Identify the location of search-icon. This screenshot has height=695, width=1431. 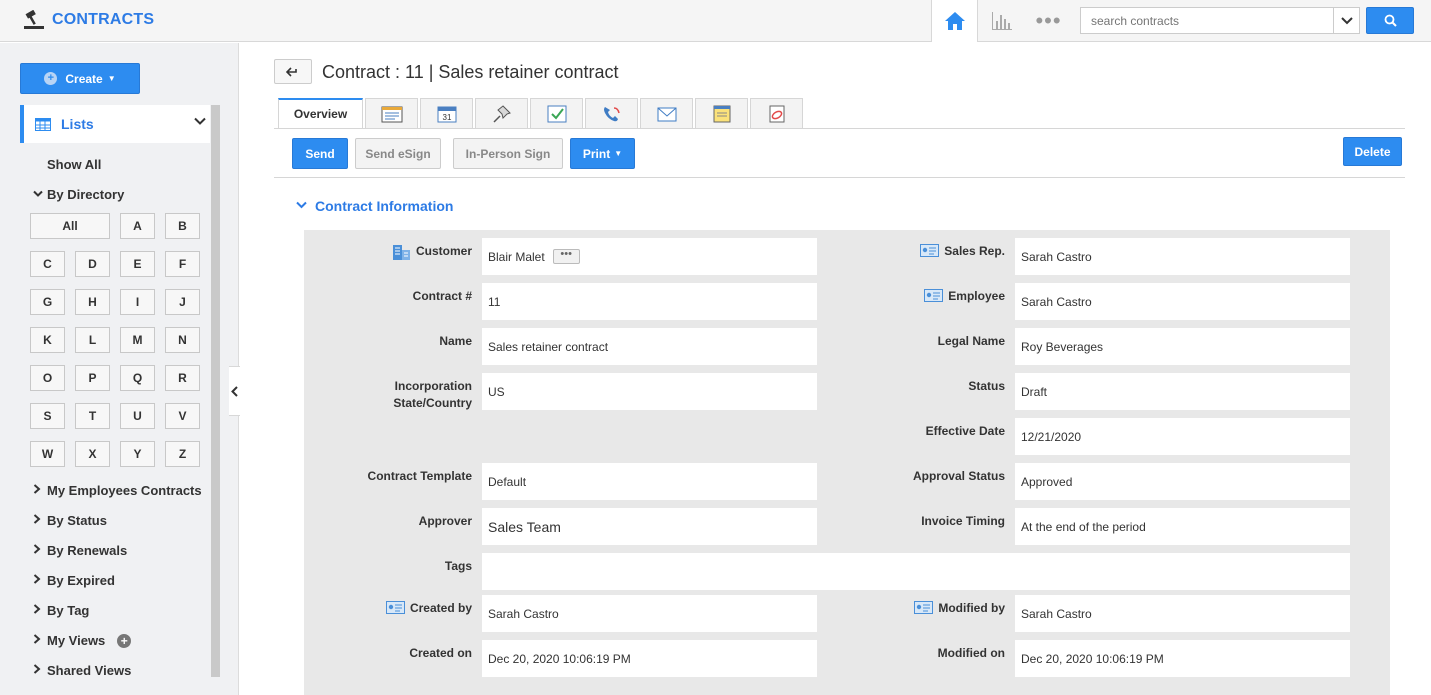
(1390, 20).